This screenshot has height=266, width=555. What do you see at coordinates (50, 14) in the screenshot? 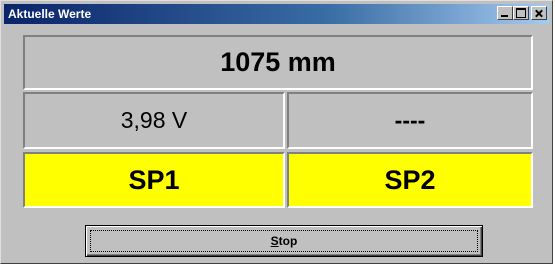
I see `window-title: Aktuelle Werte` at bounding box center [50, 14].